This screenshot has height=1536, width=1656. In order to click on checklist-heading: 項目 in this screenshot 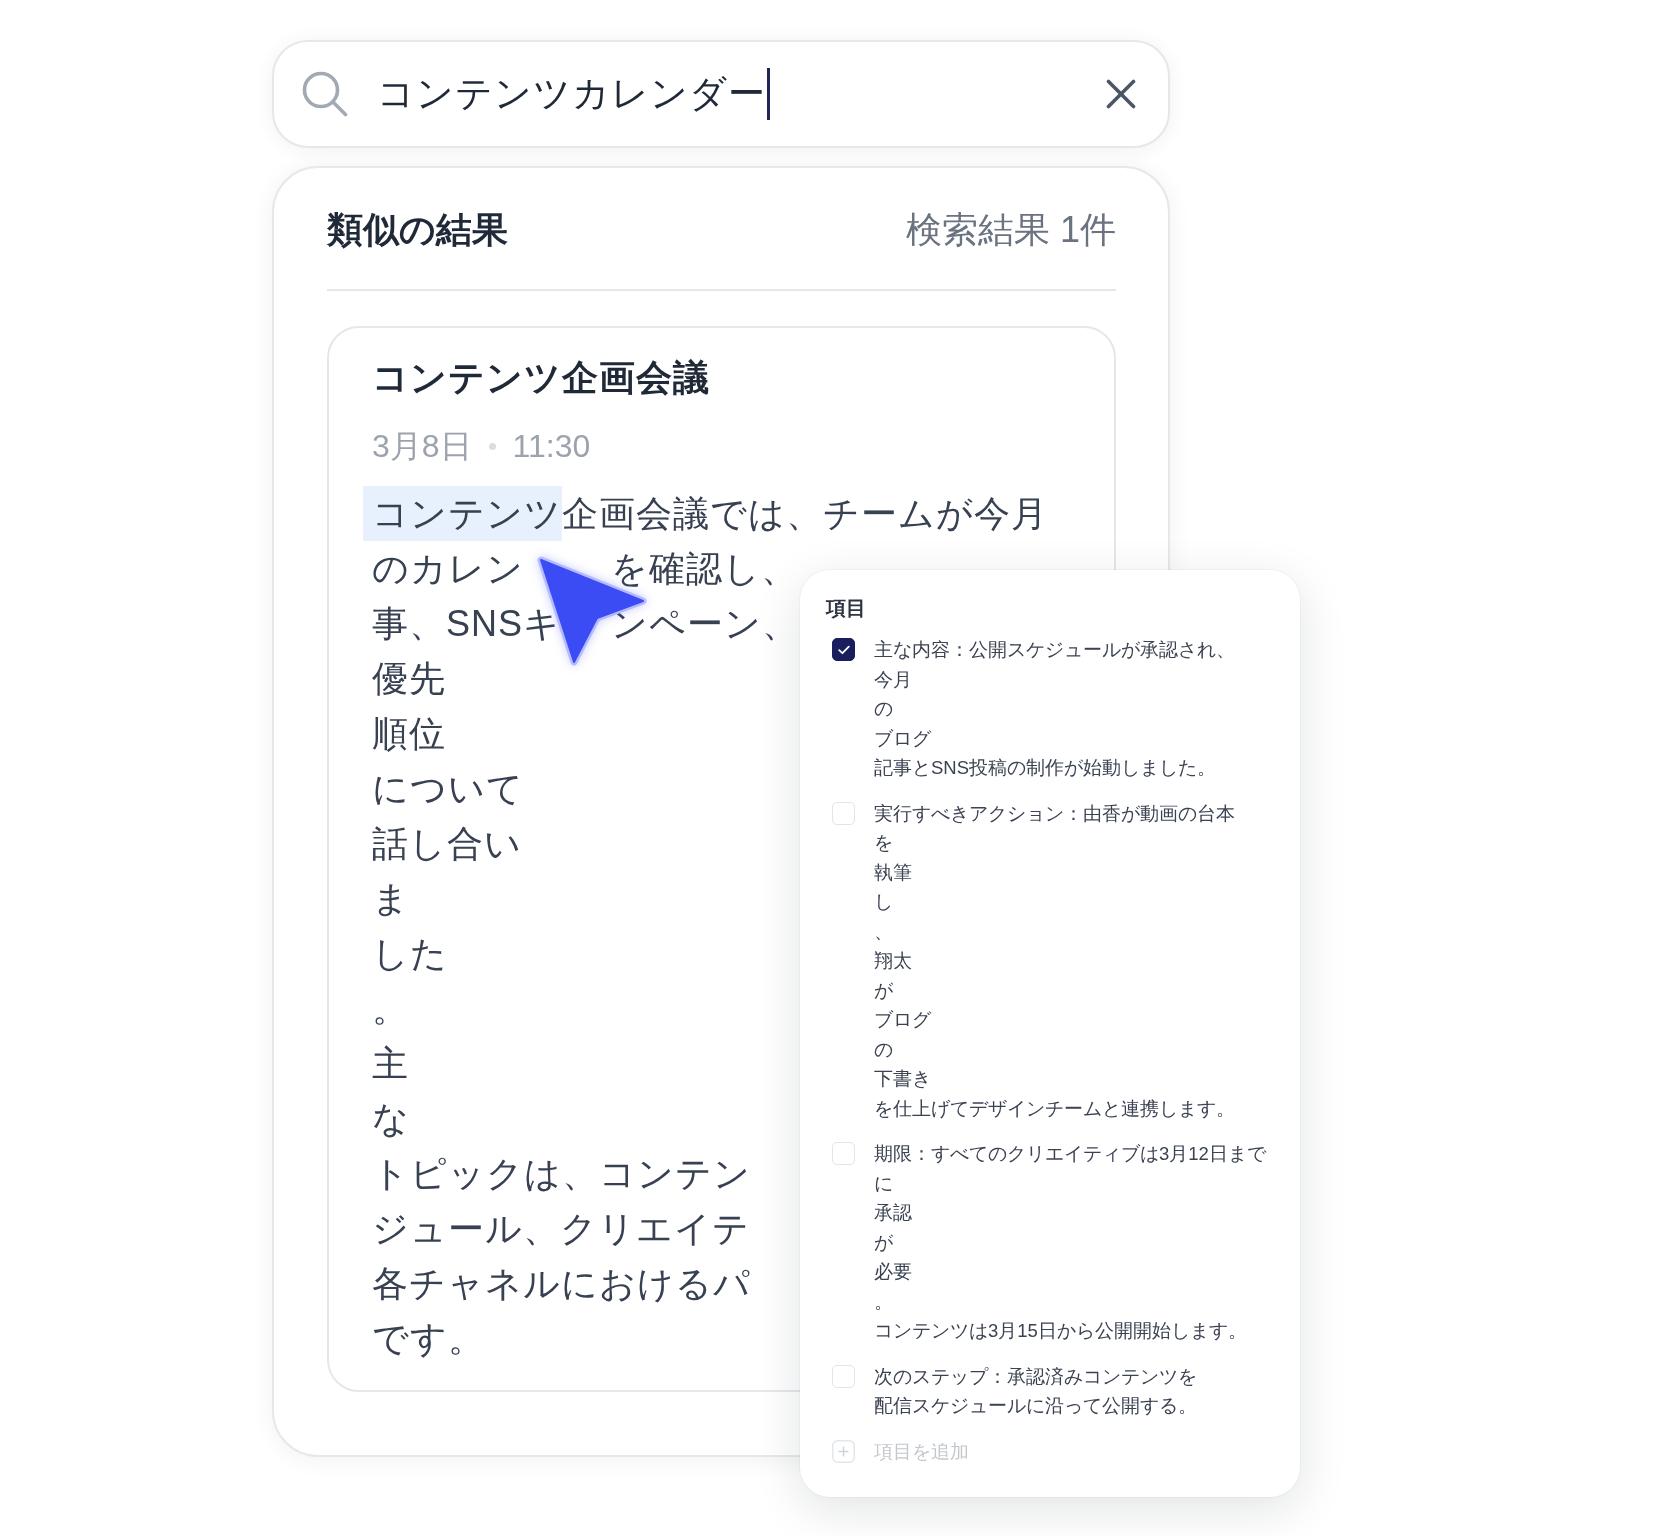, I will do `click(846, 608)`.